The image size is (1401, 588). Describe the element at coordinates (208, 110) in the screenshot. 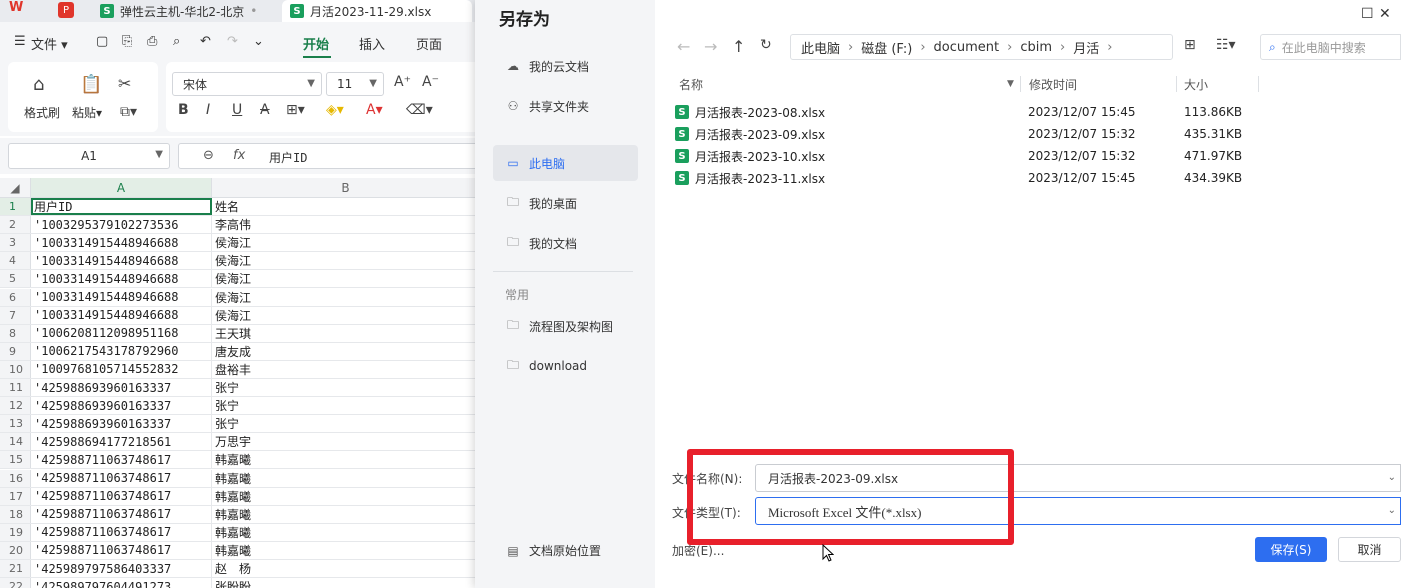

I see `italic-icon: I` at that location.